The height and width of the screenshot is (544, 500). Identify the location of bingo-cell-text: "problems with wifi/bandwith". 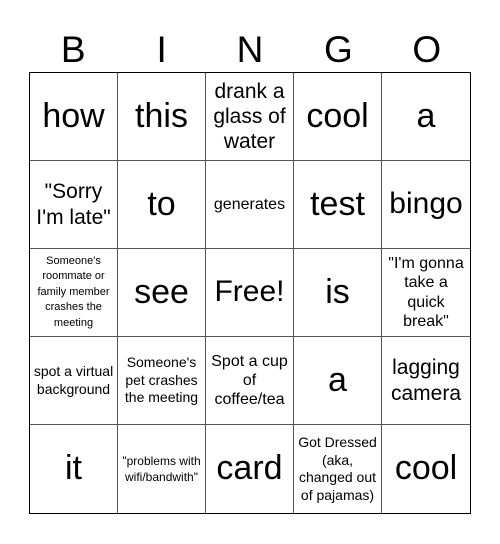
(161, 468).